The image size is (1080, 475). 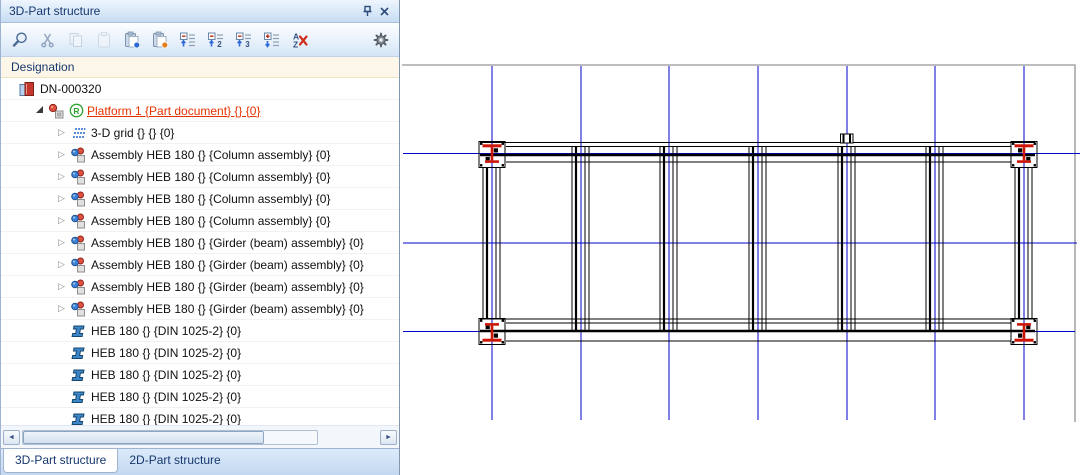 What do you see at coordinates (19, 39) in the screenshot?
I see `find-part-icon` at bounding box center [19, 39].